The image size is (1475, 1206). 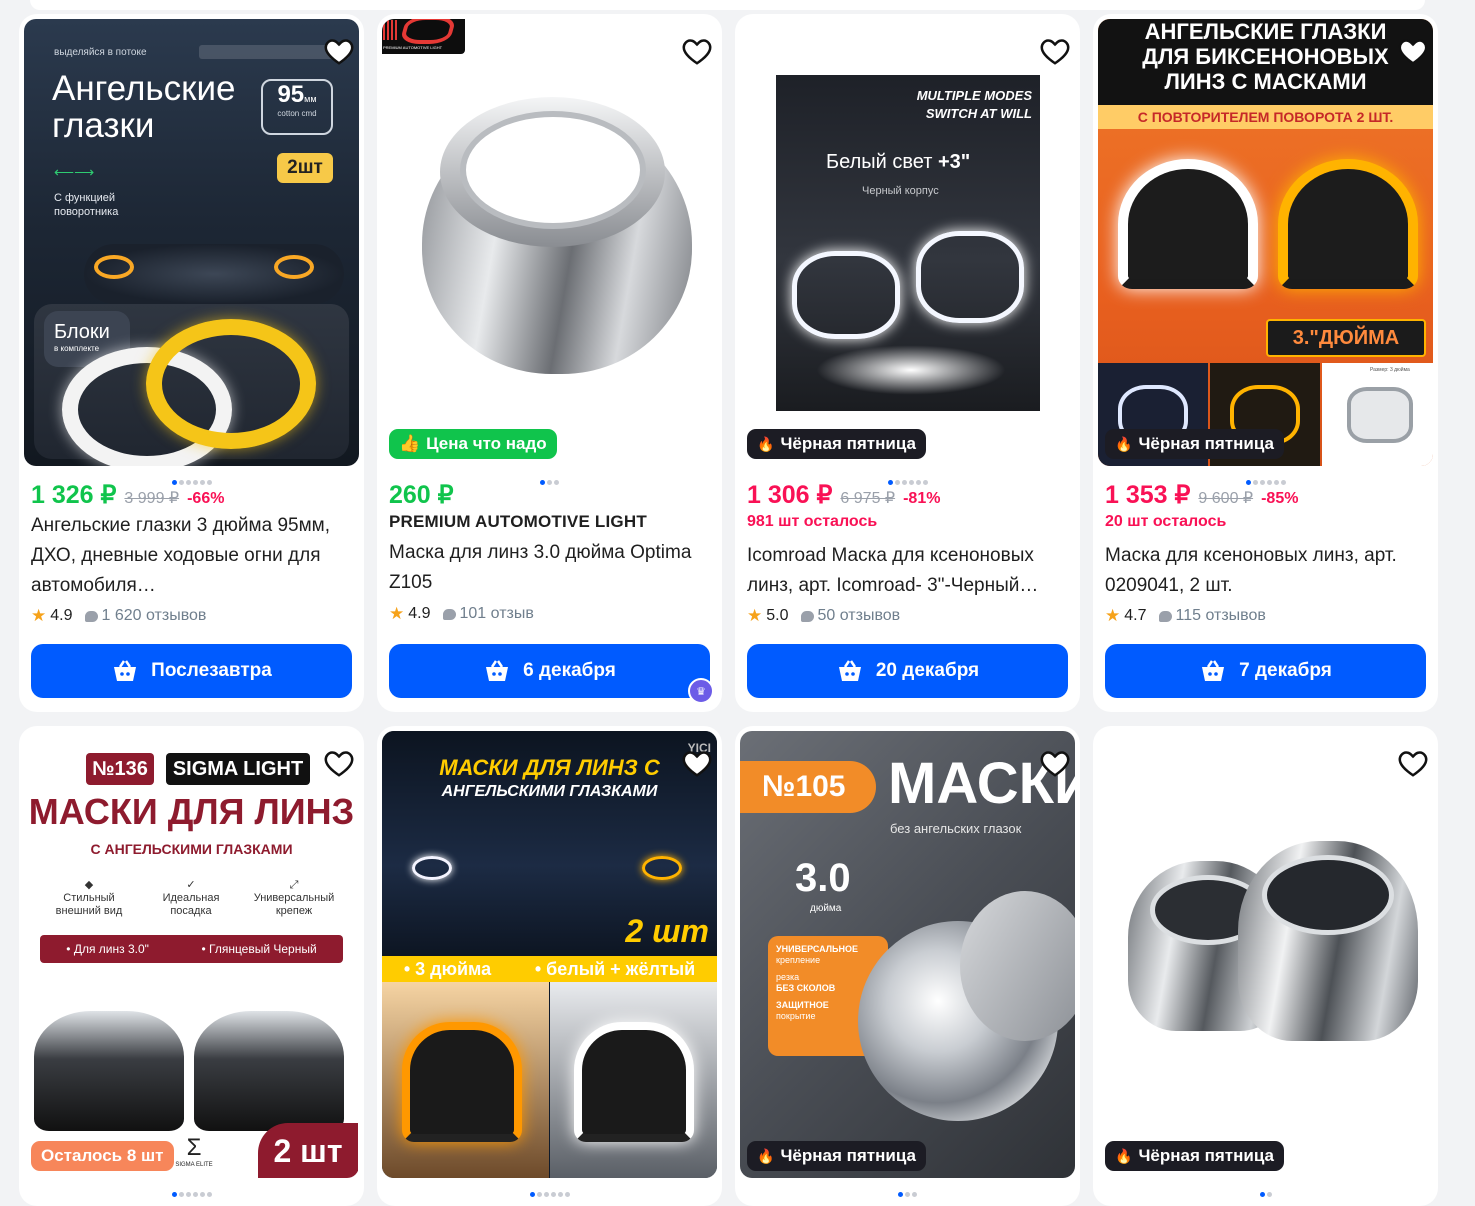 I want to click on product-title: Маска для линз 3.0 дюйма Optima Z105, so click(x=549, y=568).